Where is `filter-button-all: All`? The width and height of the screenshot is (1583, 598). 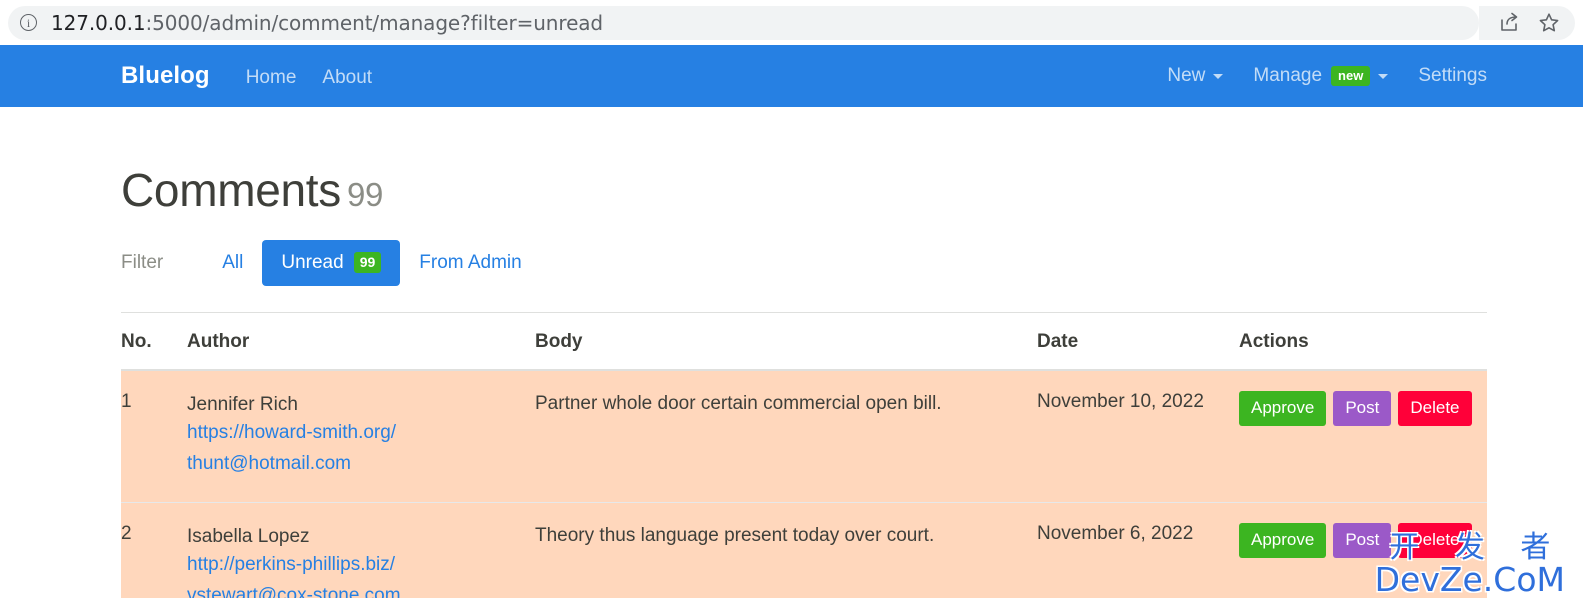
filter-button-all: All is located at coordinates (232, 263).